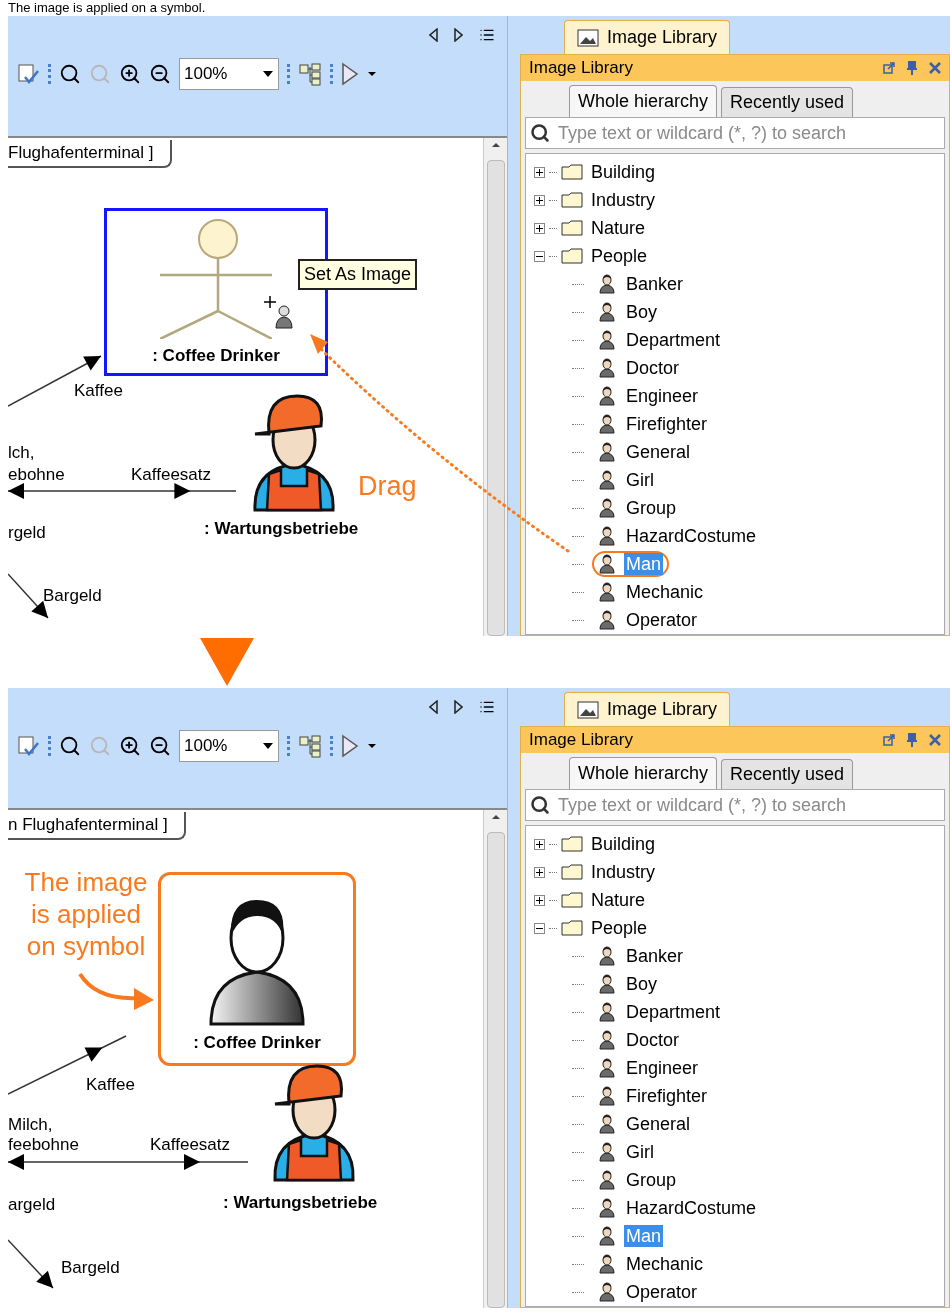 Image resolution: width=950 pixels, height=1315 pixels. What do you see at coordinates (257, 1042) in the screenshot?
I see `actor-label: : Coffee Drinker` at bounding box center [257, 1042].